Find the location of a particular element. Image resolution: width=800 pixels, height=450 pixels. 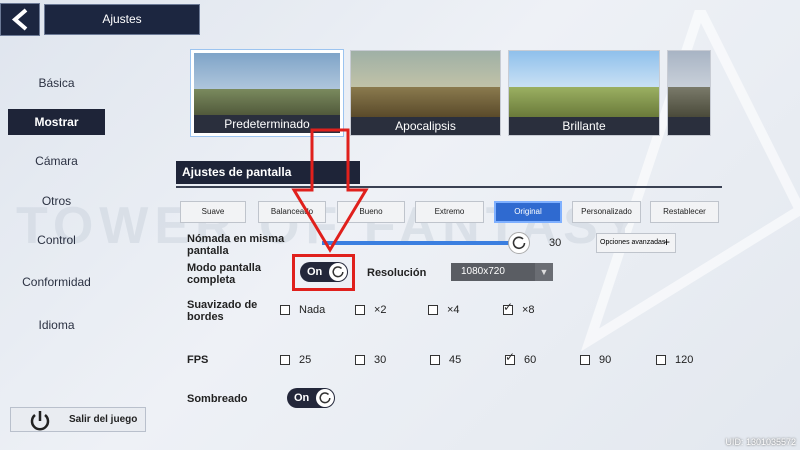

sidebar-item-conformidad: Conformidad is located at coordinates (56, 282).